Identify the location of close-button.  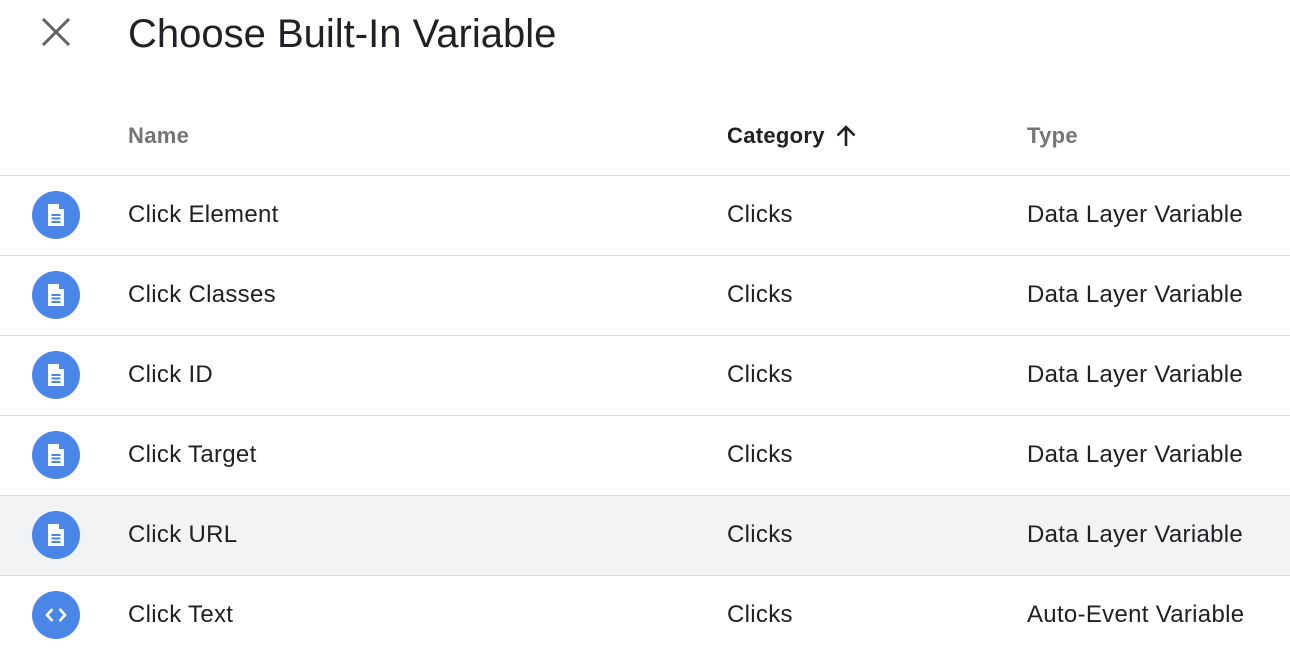
(56, 32).